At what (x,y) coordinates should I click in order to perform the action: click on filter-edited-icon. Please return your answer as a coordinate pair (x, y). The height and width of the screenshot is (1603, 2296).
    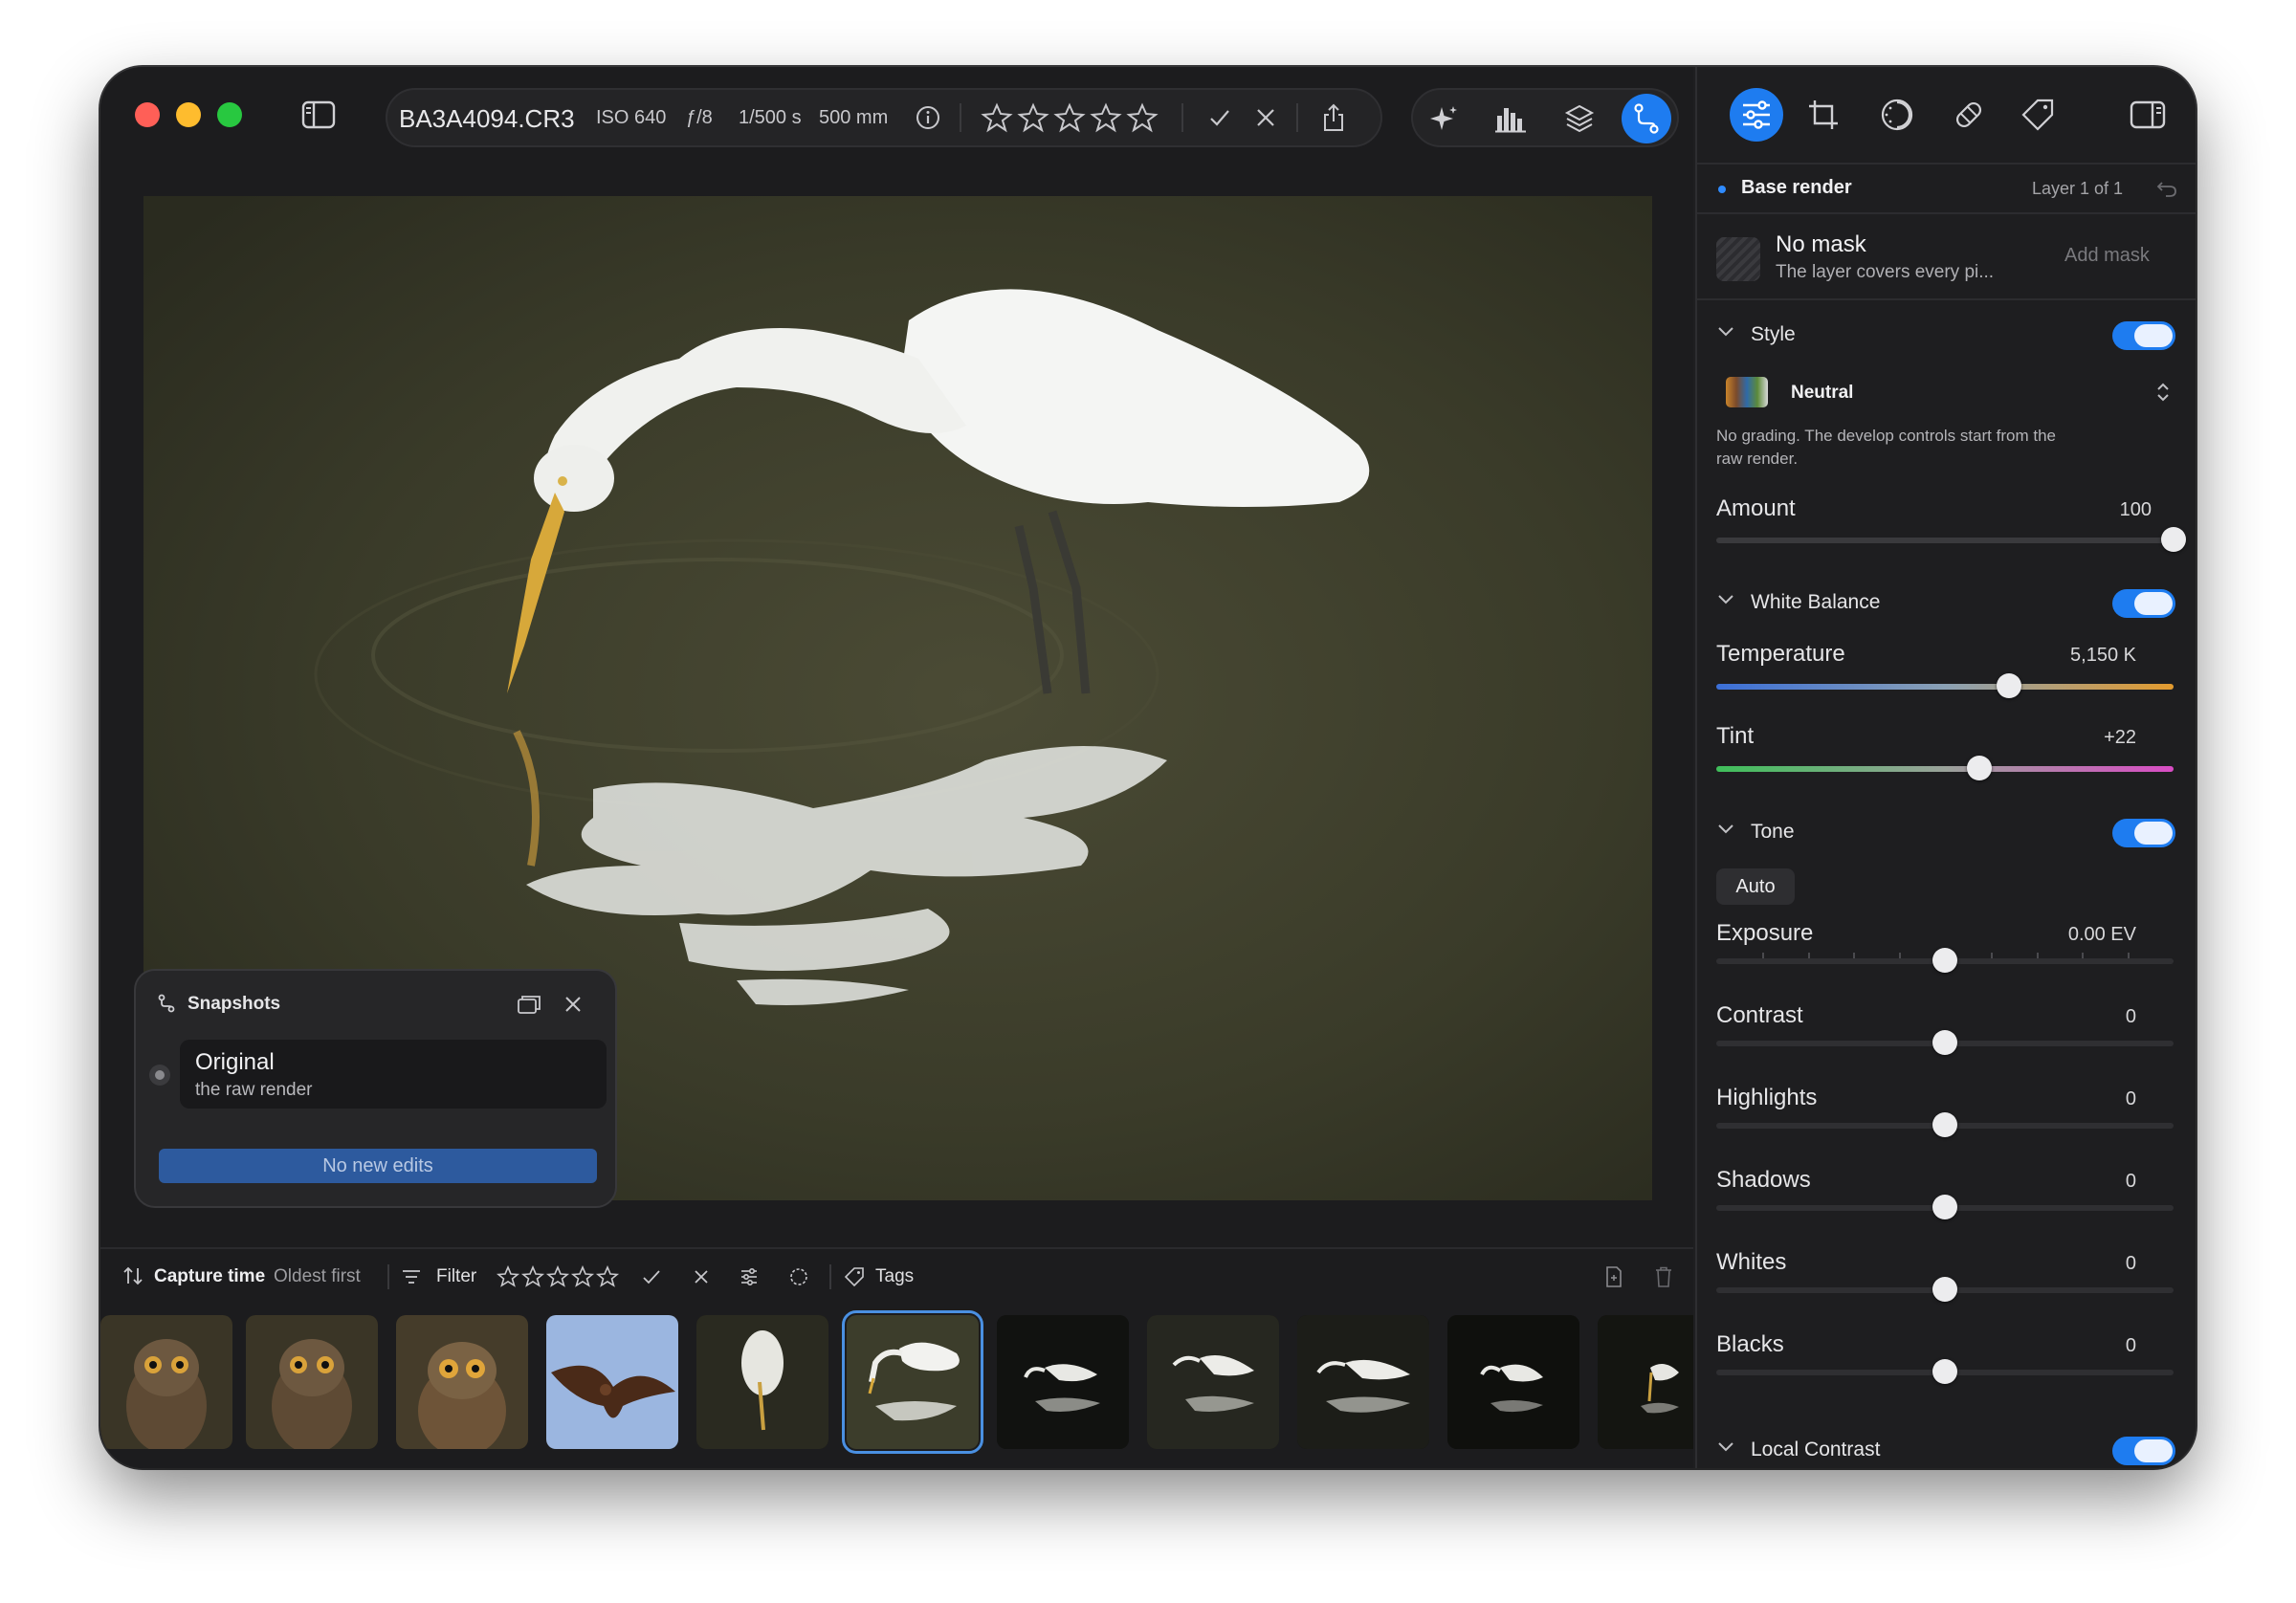
    Looking at the image, I should click on (750, 1277).